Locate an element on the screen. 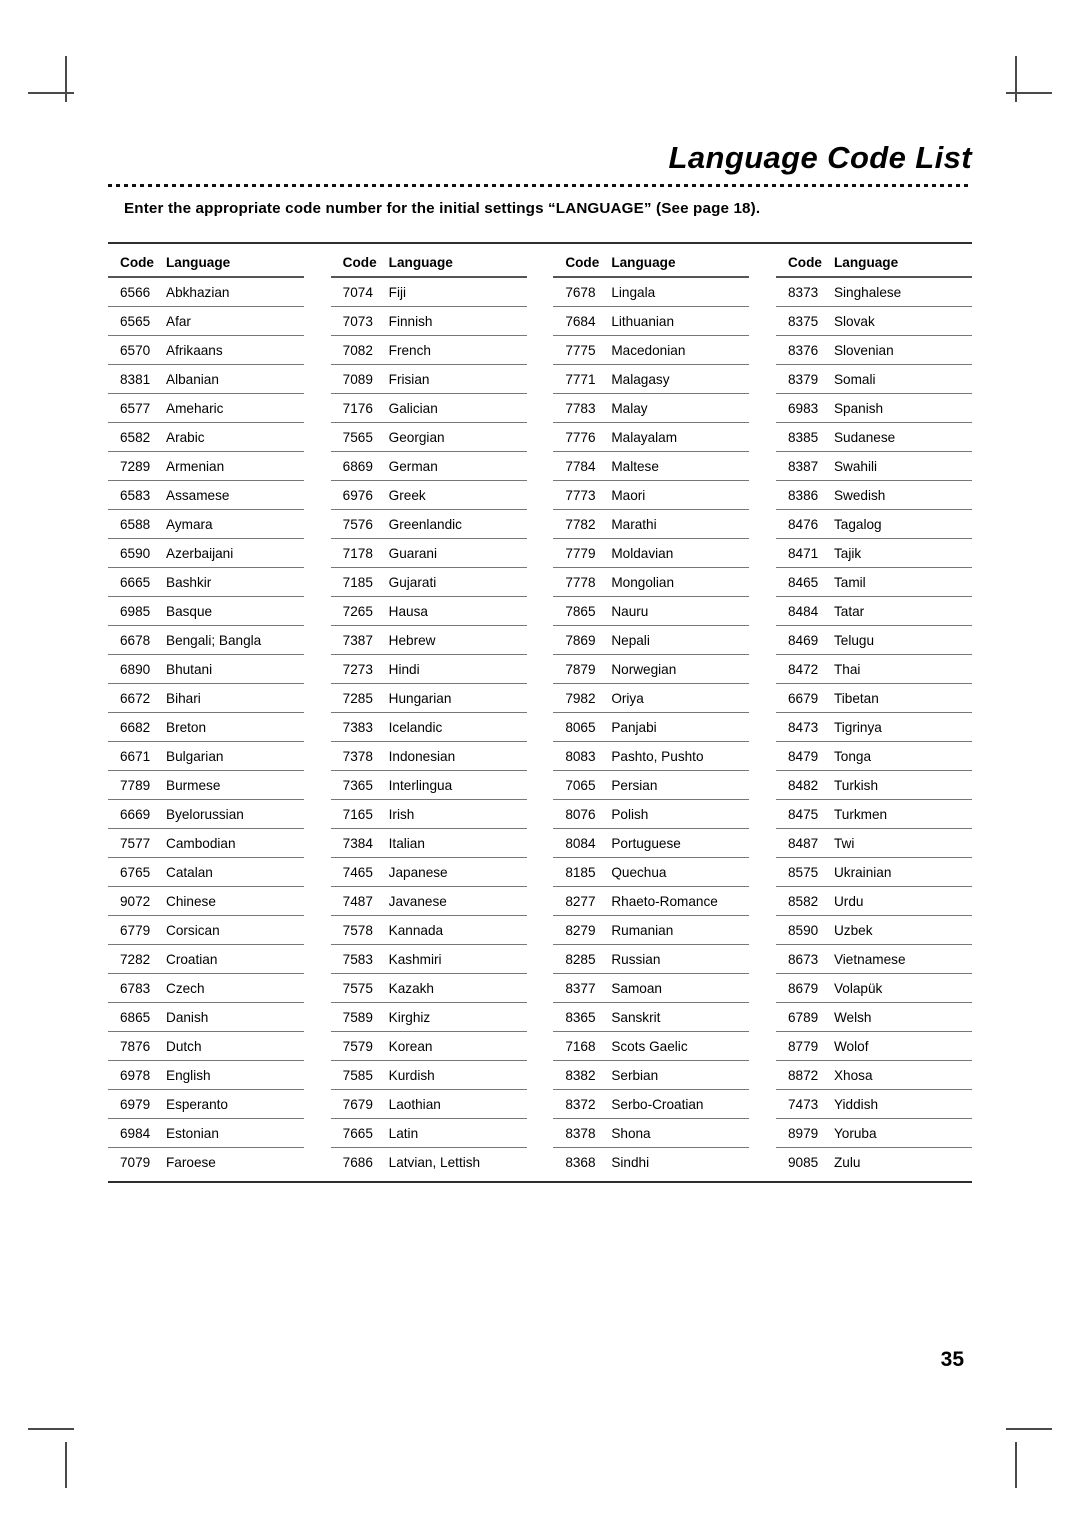 The height and width of the screenshot is (1528, 1080). cell-code: 7789 is located at coordinates (135, 785).